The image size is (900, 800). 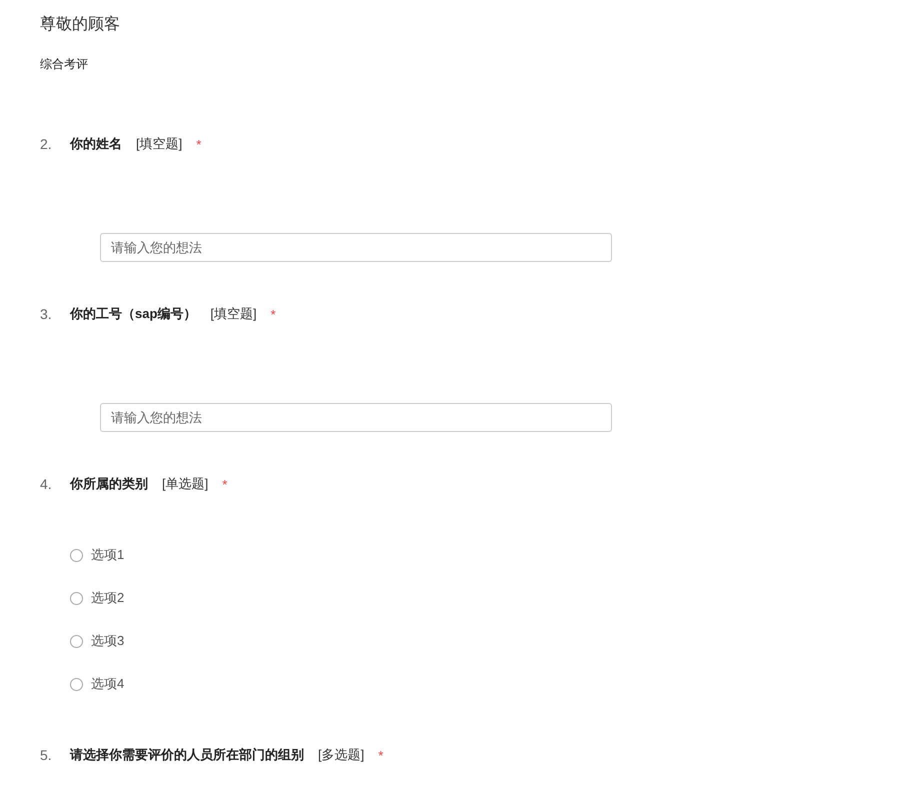 I want to click on question-type: [单选题], so click(x=185, y=484).